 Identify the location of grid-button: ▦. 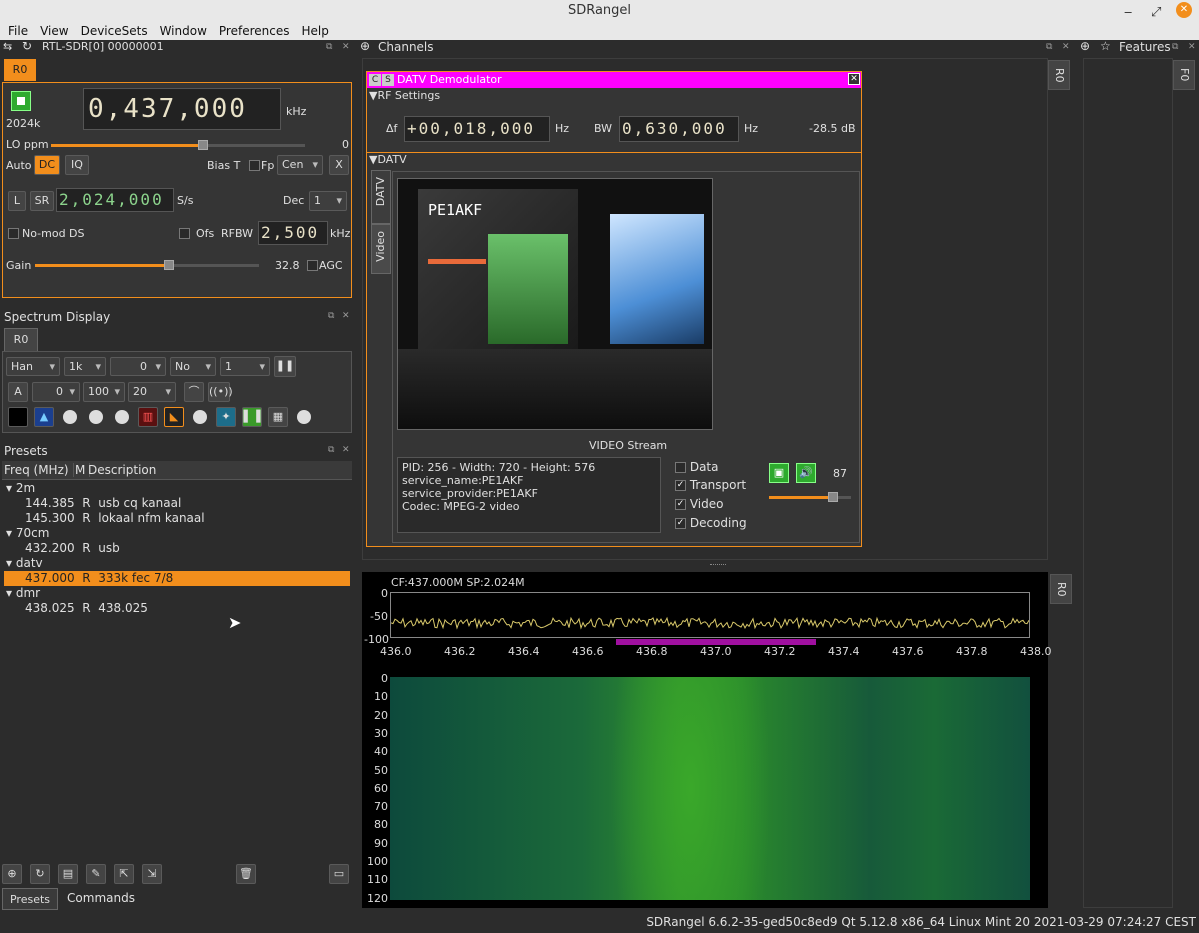
(278, 417).